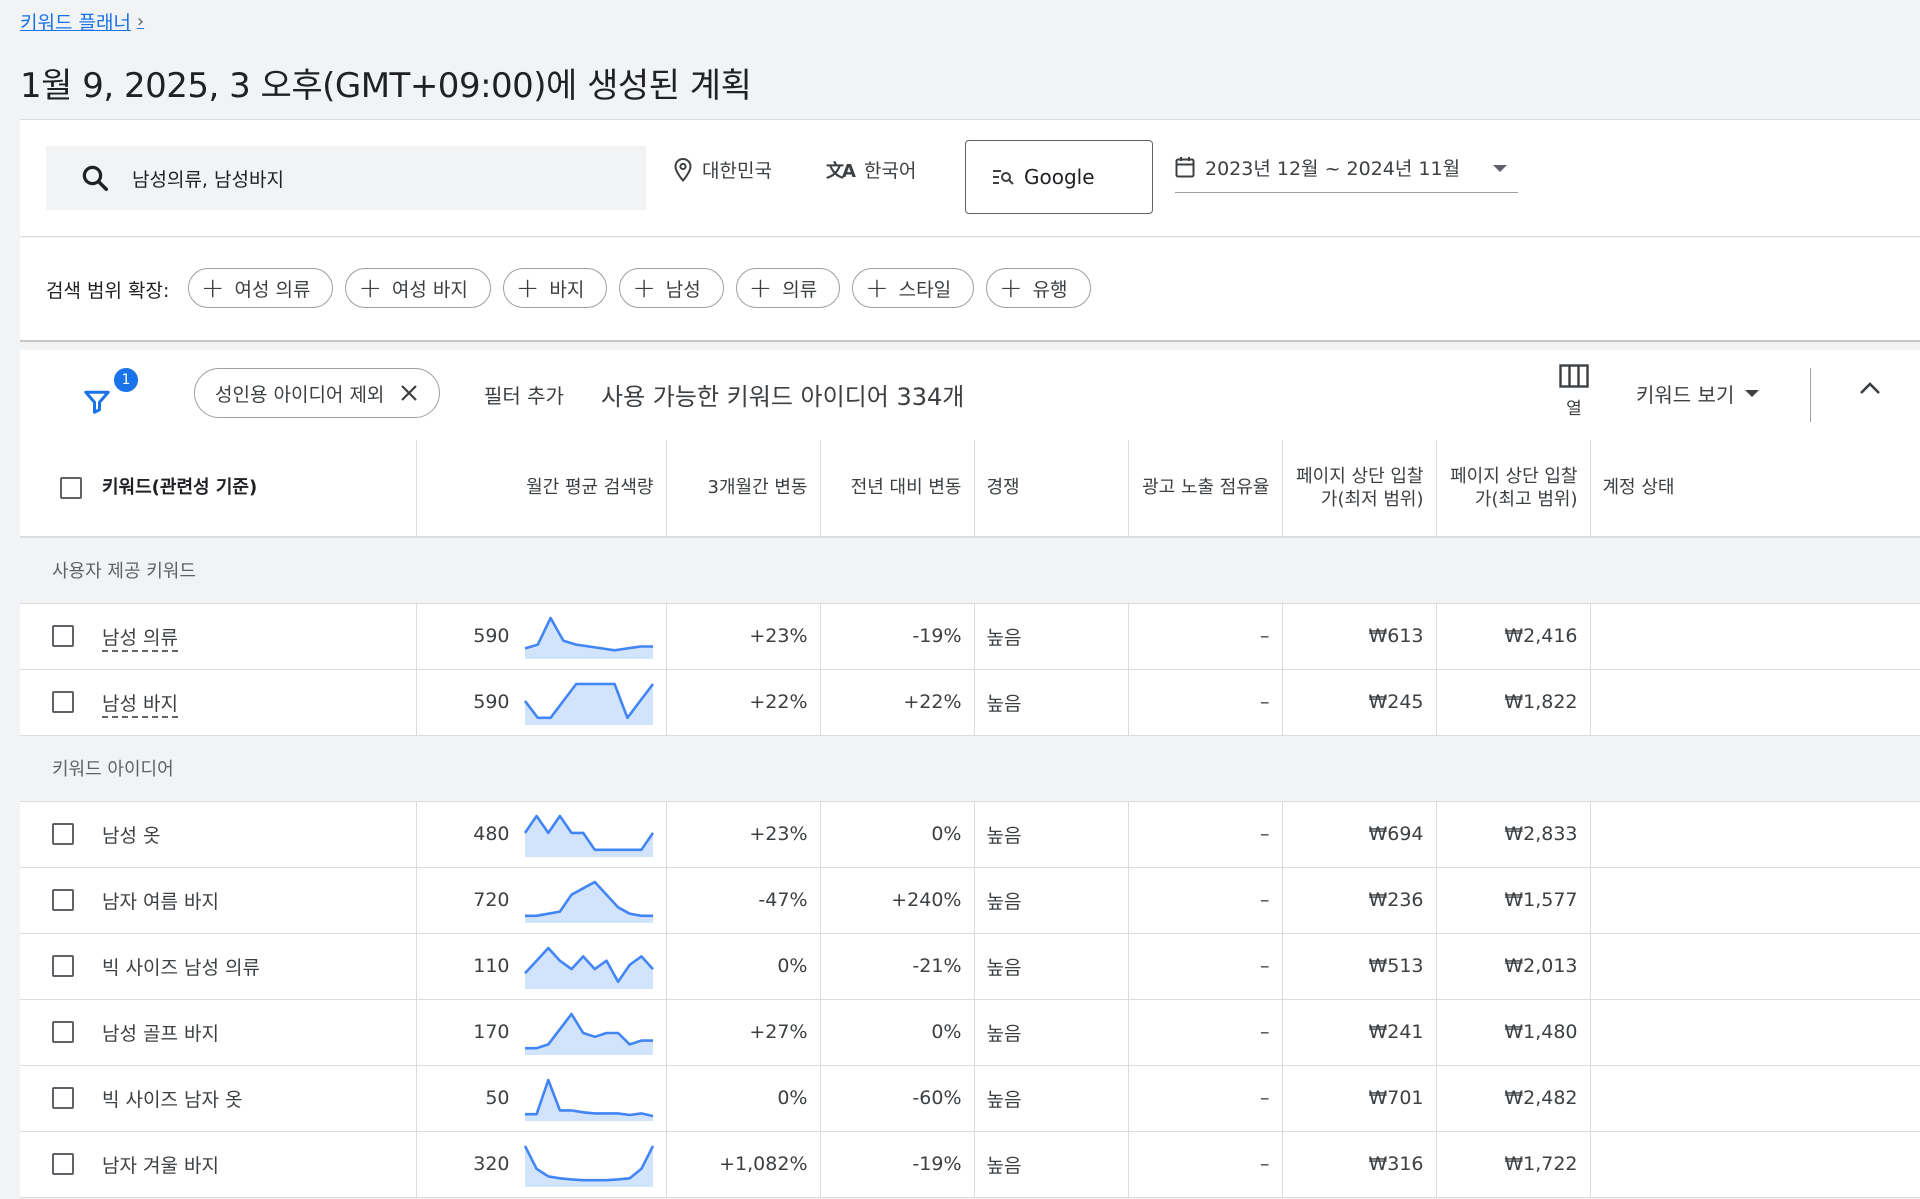 Image resolution: width=1920 pixels, height=1199 pixels. I want to click on keyword-view-dropdown: 키워드 보기, so click(1698, 393).